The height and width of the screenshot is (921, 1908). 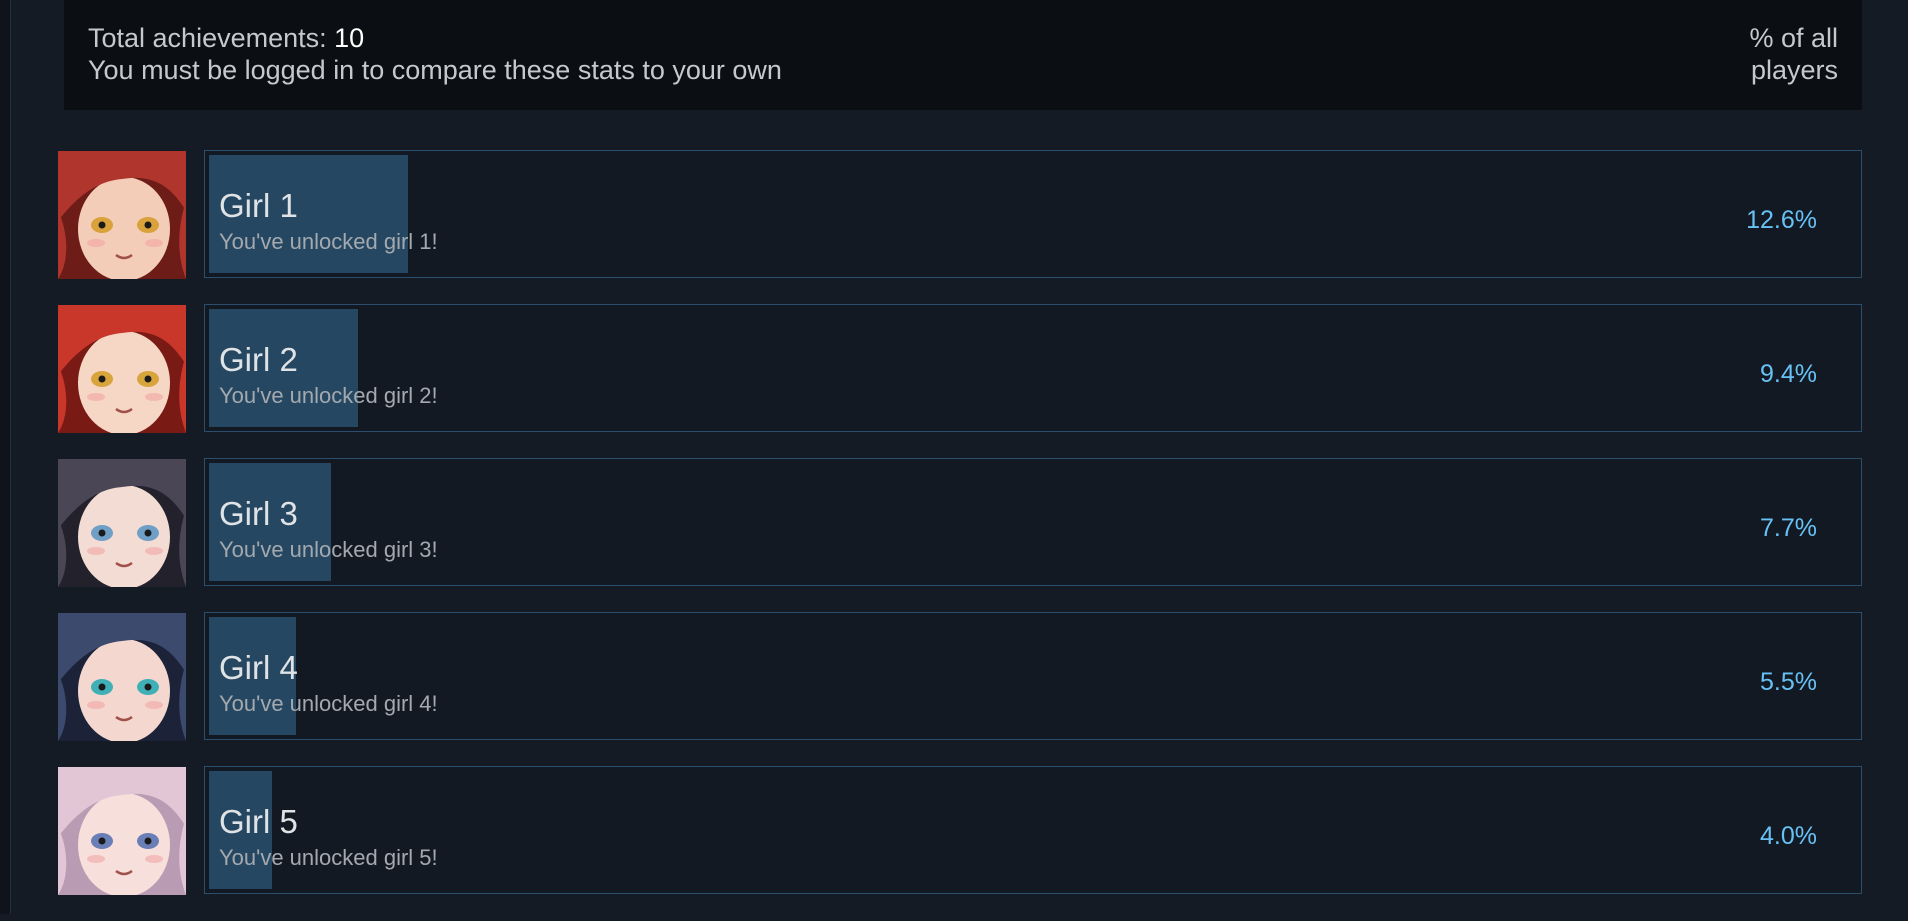 What do you see at coordinates (5, 457) in the screenshot?
I see `left-rail` at bounding box center [5, 457].